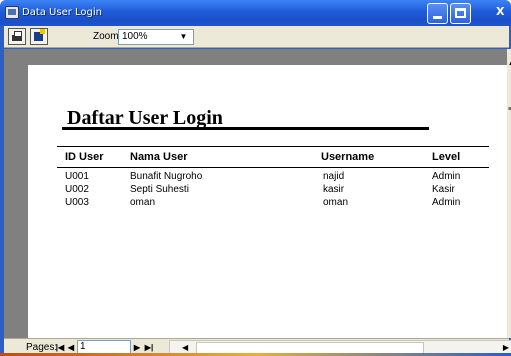 This screenshot has width=511, height=356. I want to click on printer-icon, so click(17, 36).